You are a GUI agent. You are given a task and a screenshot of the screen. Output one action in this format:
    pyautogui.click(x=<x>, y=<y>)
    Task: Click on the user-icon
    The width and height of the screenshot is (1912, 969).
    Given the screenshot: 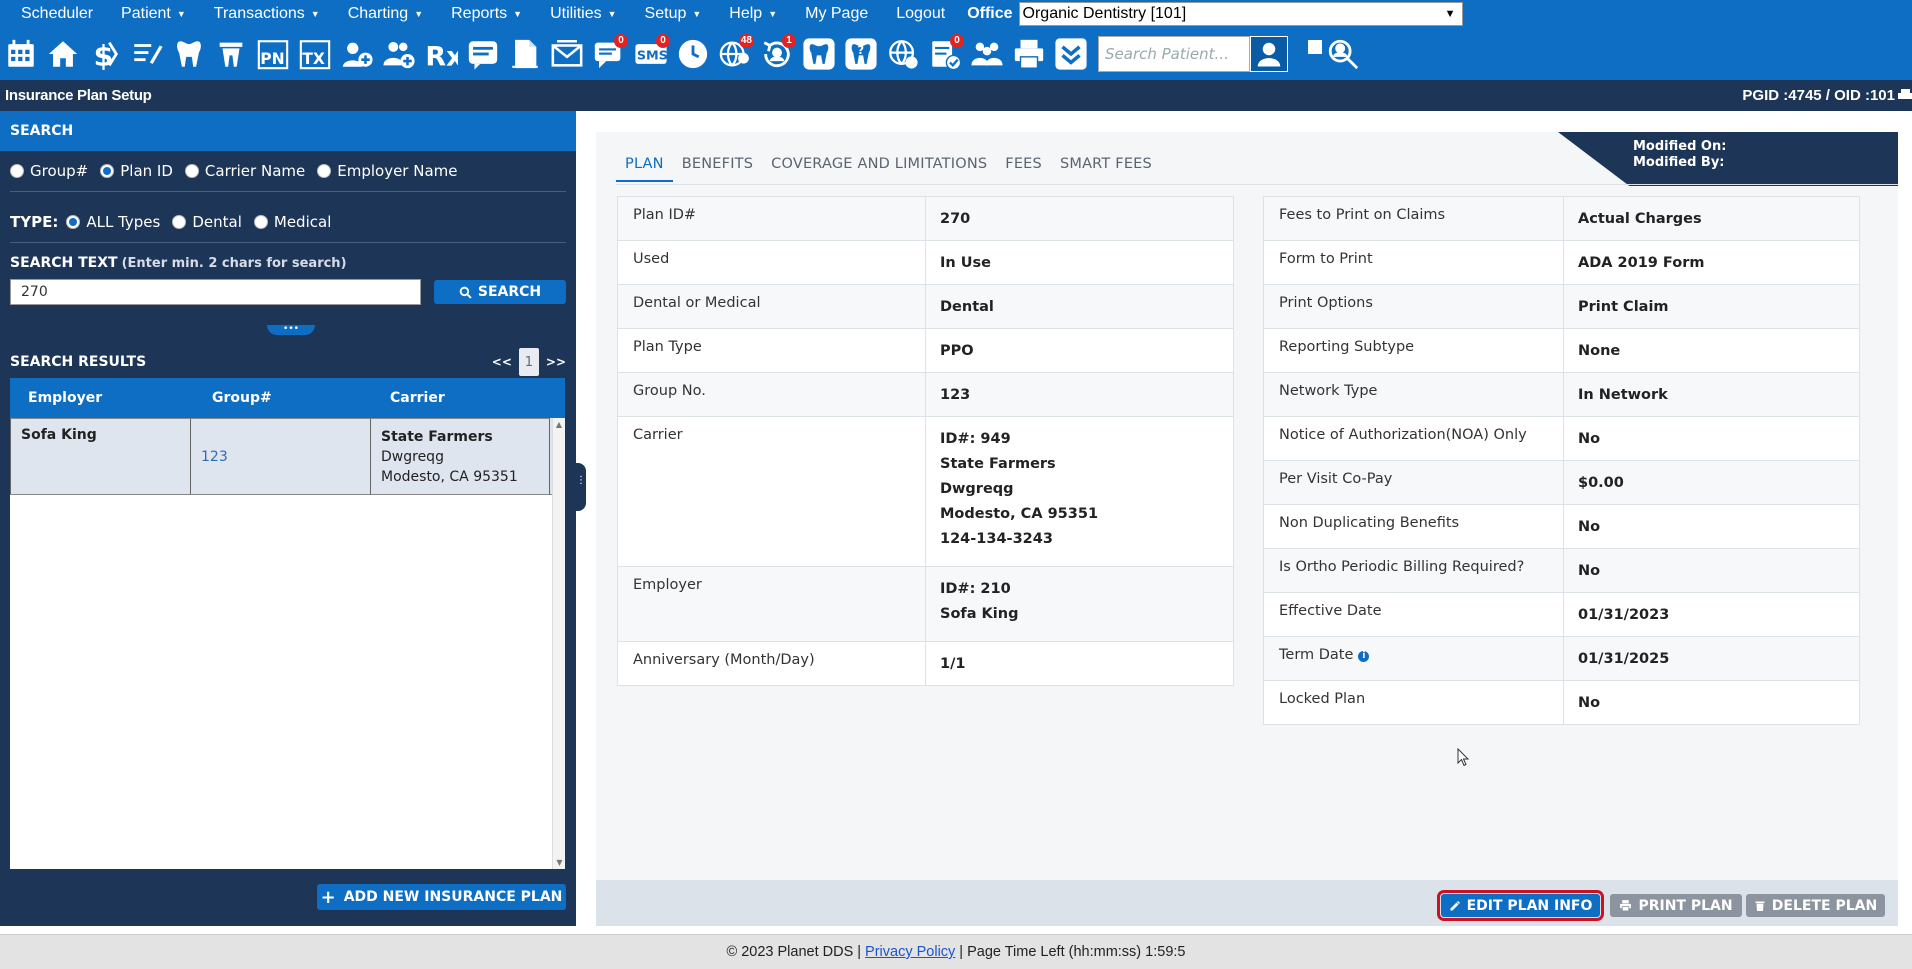 What is the action you would take?
    pyautogui.click(x=1269, y=54)
    